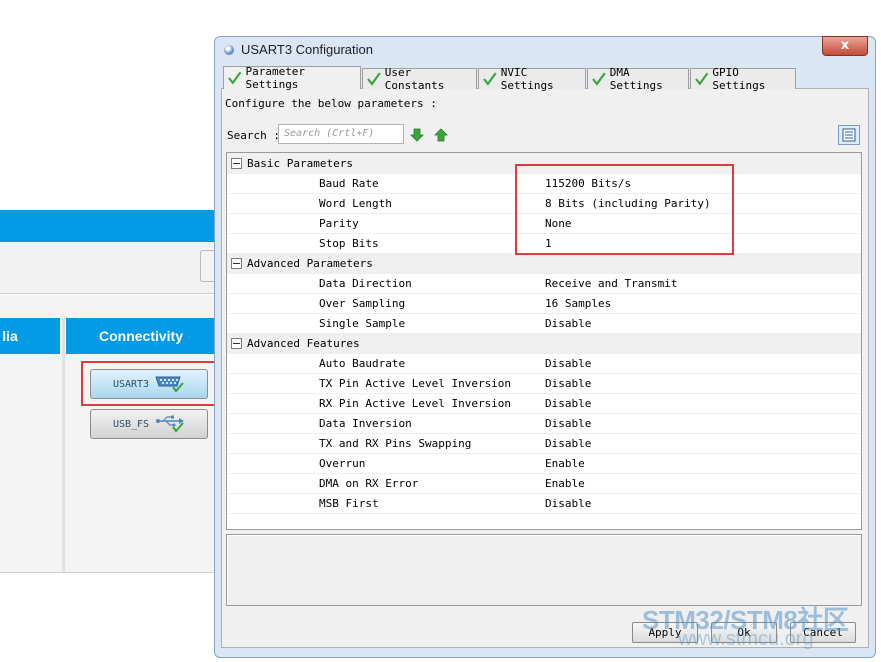 The width and height of the screenshot is (881, 662). I want to click on category-header-connectivity: Connectivity, so click(141, 336).